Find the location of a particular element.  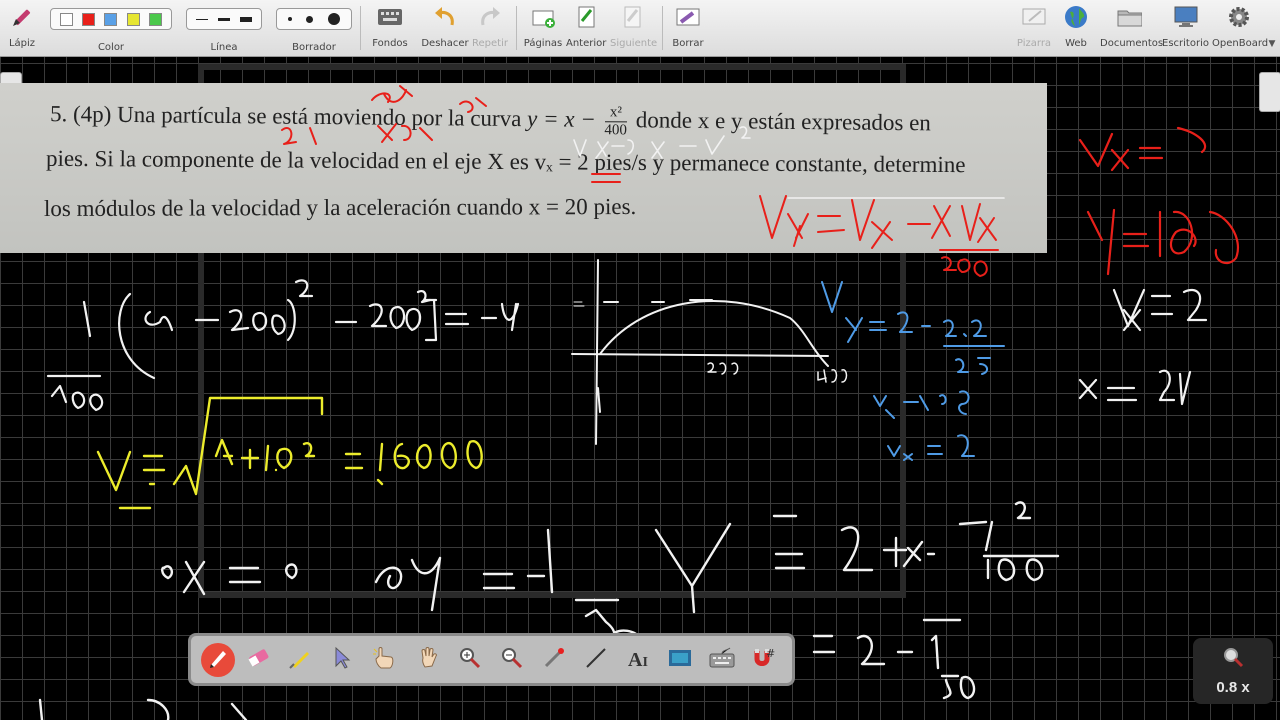

white-notes-right is located at coordinates (1143, 347).